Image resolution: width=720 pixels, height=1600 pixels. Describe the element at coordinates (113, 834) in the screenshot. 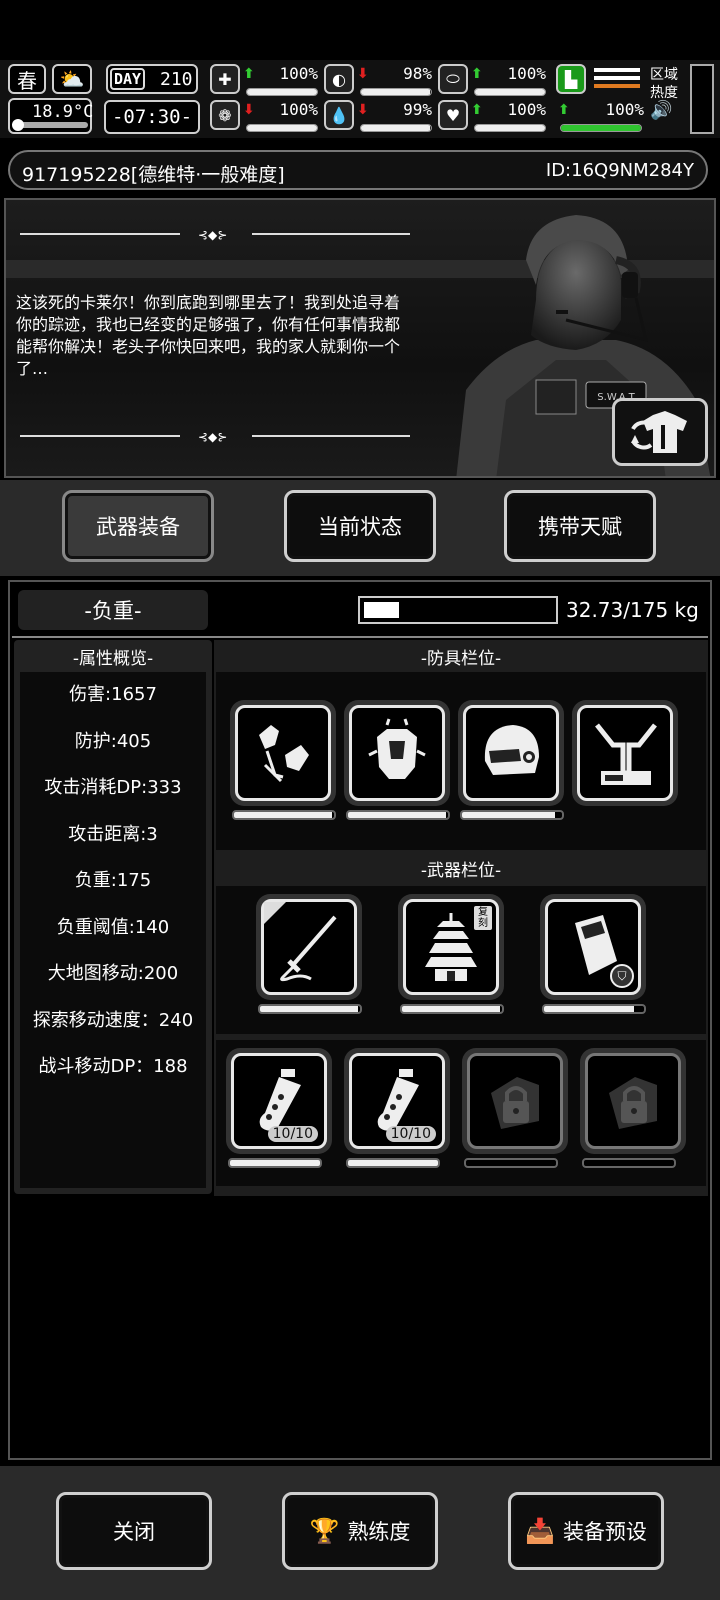

I see `attr-attack-range: 攻击距离:3` at that location.